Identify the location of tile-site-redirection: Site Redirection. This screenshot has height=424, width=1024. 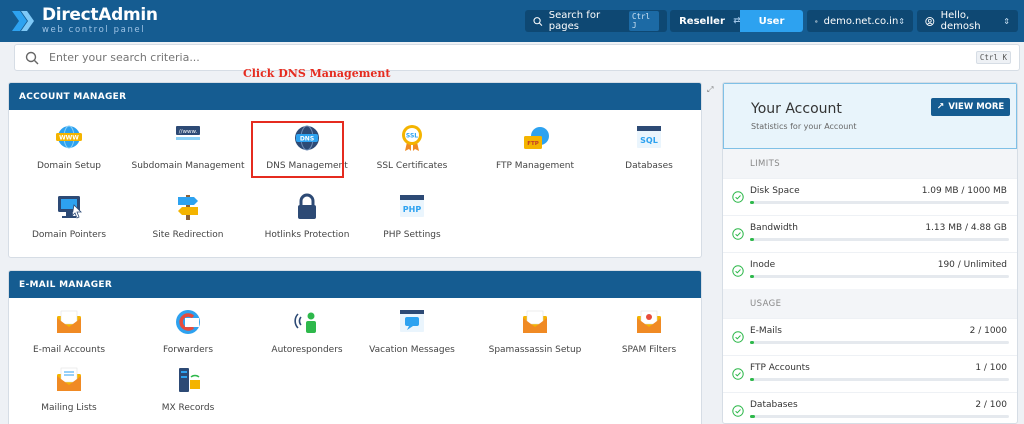
(188, 217).